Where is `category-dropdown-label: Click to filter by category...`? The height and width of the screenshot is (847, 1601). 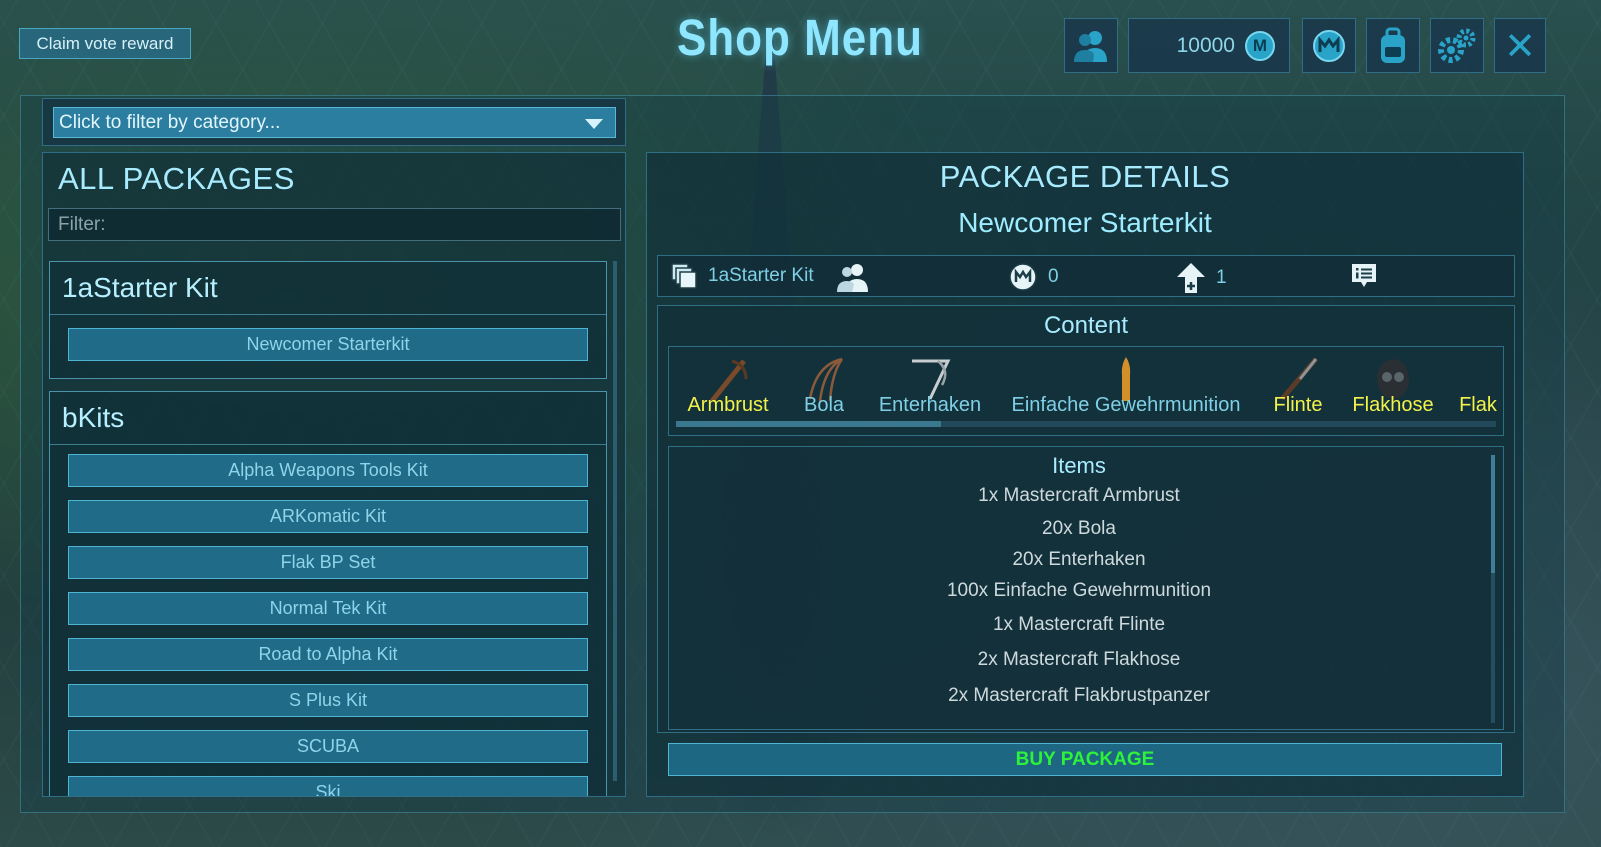
category-dropdown-label: Click to filter by category... is located at coordinates (170, 122).